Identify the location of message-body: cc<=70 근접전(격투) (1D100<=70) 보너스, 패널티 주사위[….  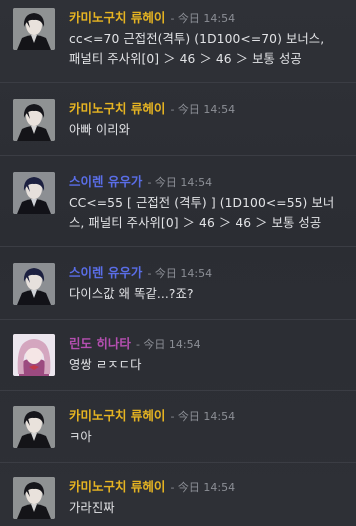
(209, 49).